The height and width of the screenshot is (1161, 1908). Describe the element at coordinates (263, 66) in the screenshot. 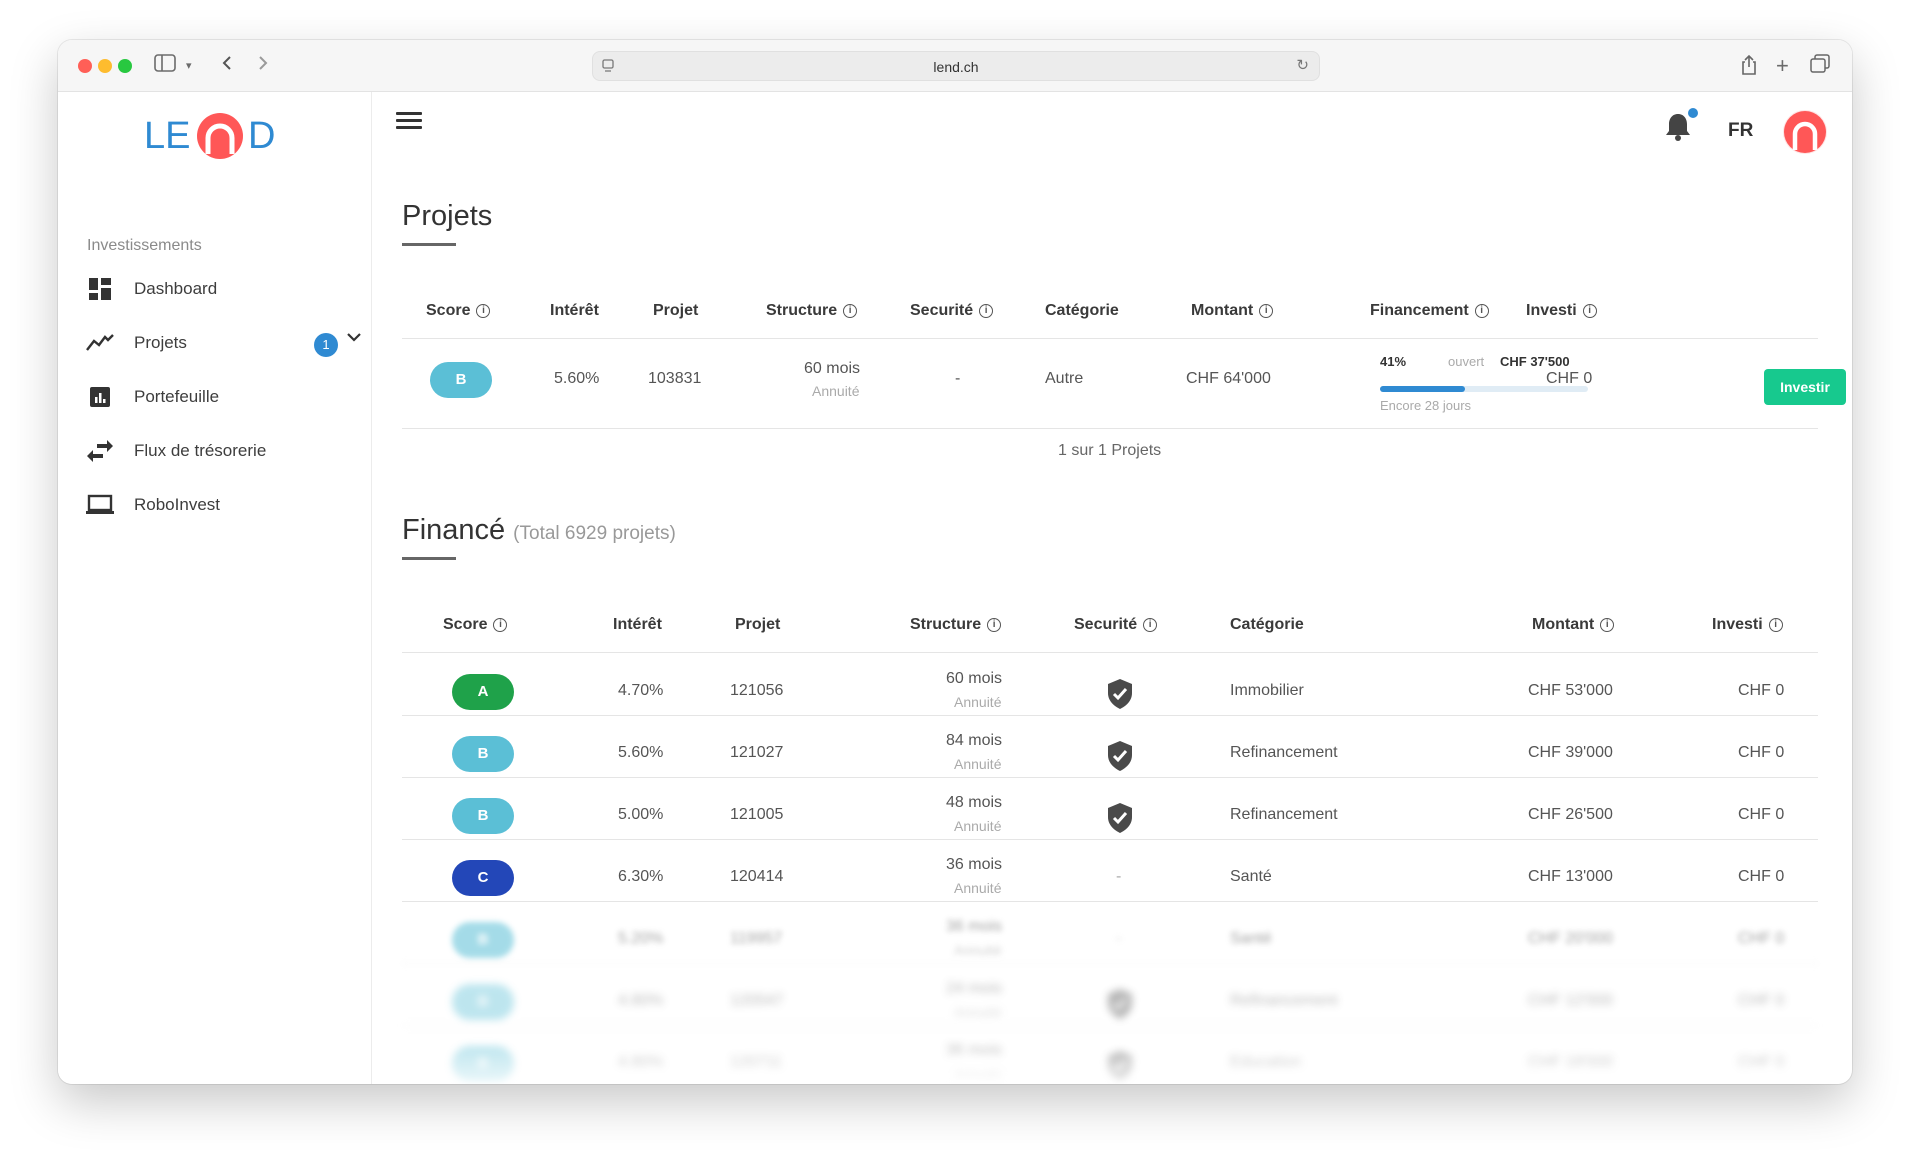

I see `forward-icon` at that location.